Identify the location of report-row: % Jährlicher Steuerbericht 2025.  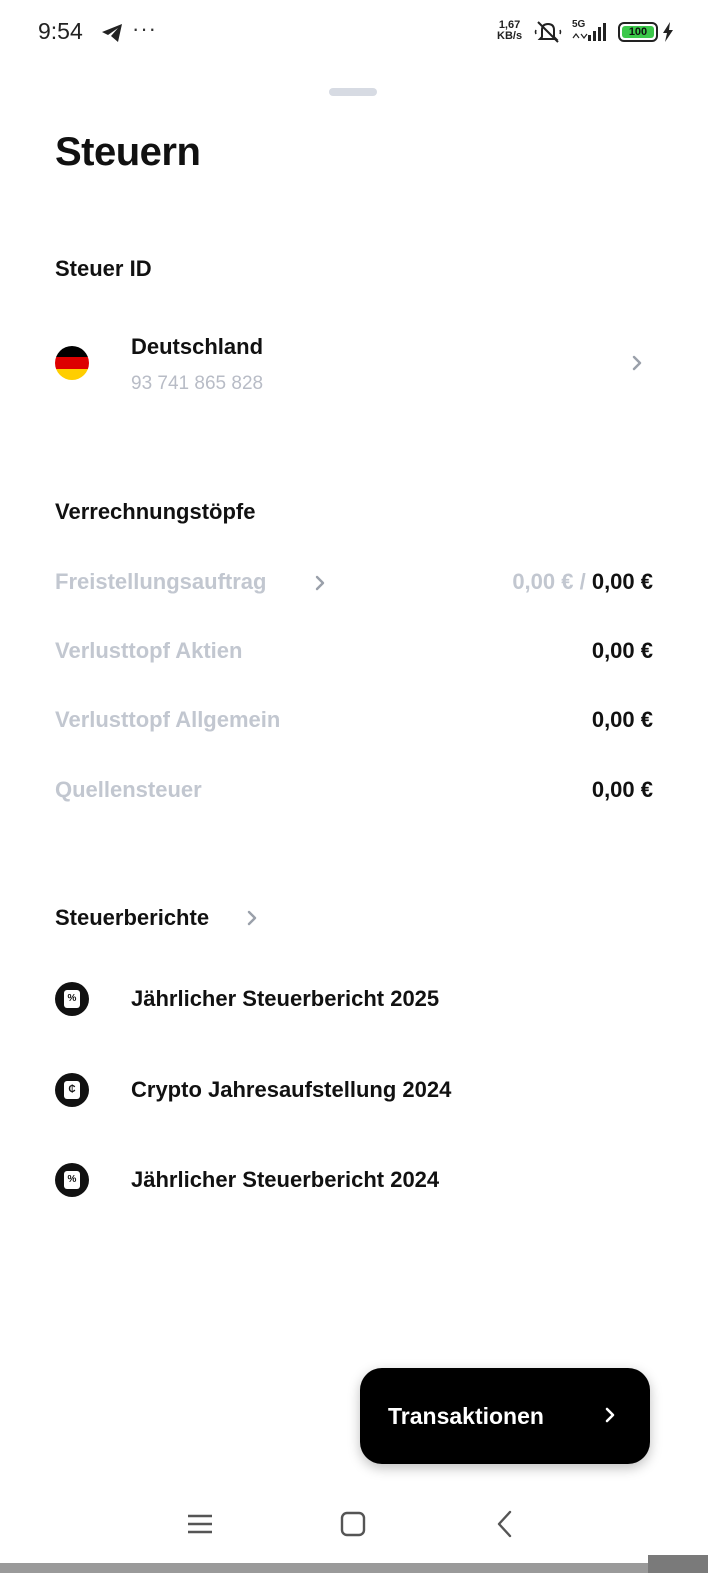
(355, 999).